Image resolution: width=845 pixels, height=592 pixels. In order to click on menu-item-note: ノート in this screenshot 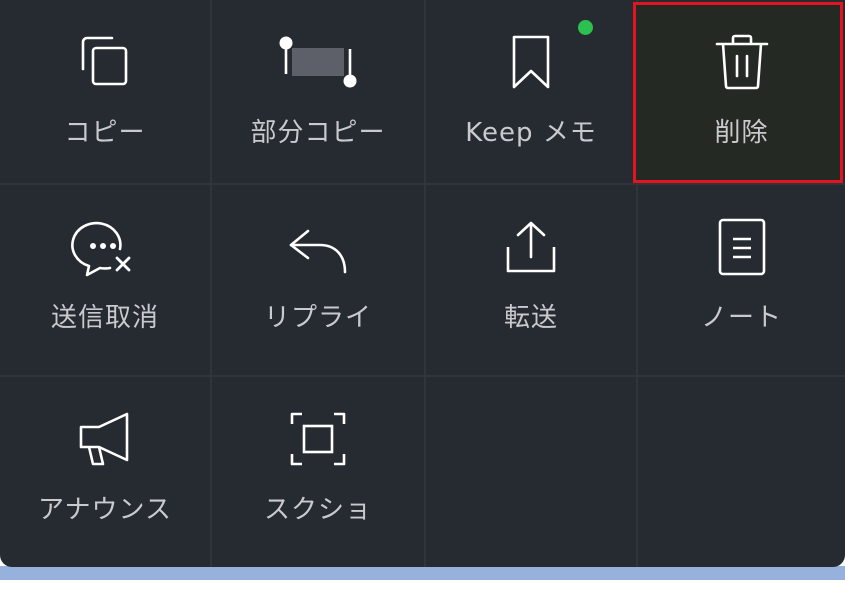, I will do `click(741, 281)`.